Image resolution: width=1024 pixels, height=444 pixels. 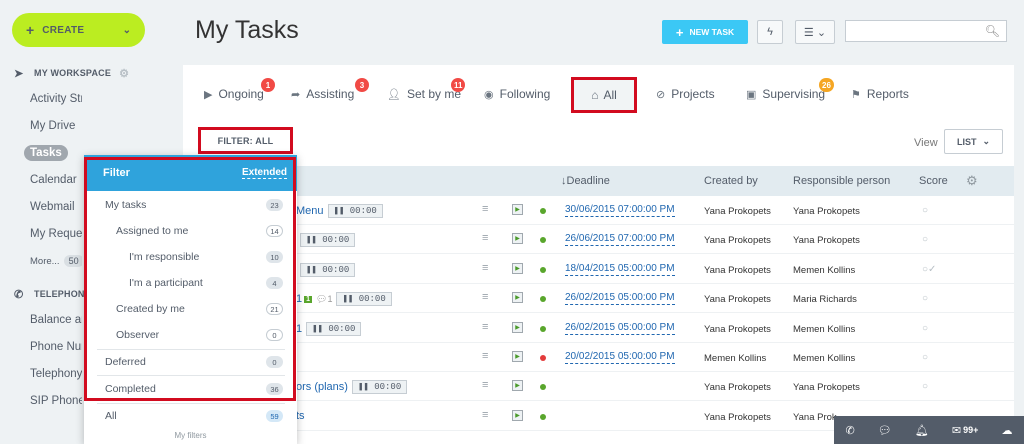 I want to click on filter-item-all: All 59, so click(x=190, y=416).